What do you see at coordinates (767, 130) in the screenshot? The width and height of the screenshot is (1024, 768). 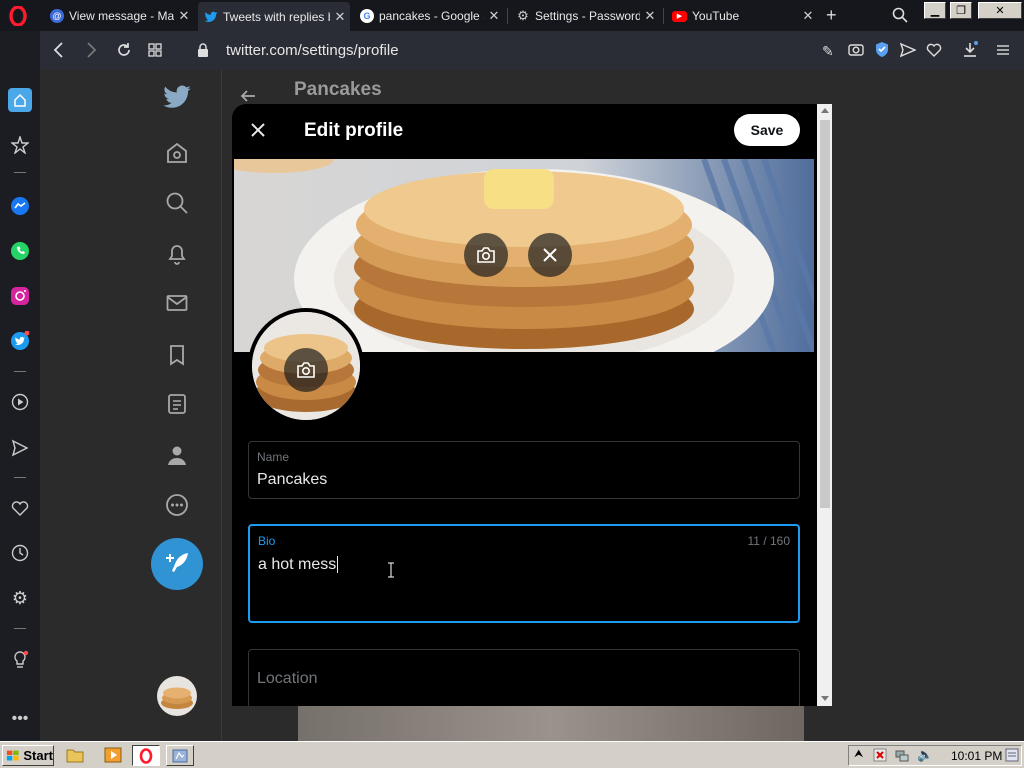 I see `save-button: Save` at bounding box center [767, 130].